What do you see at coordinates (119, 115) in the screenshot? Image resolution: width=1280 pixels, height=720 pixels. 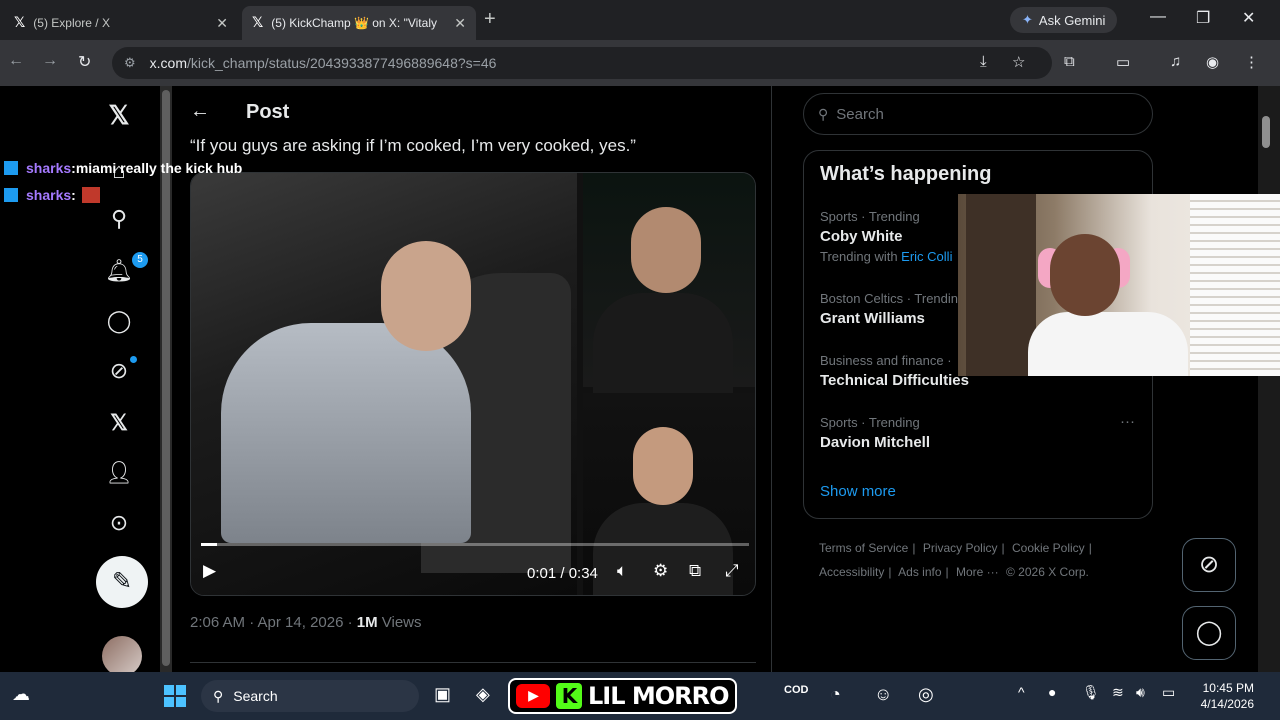 I see `x-home-logo-icon: 𝕏` at bounding box center [119, 115].